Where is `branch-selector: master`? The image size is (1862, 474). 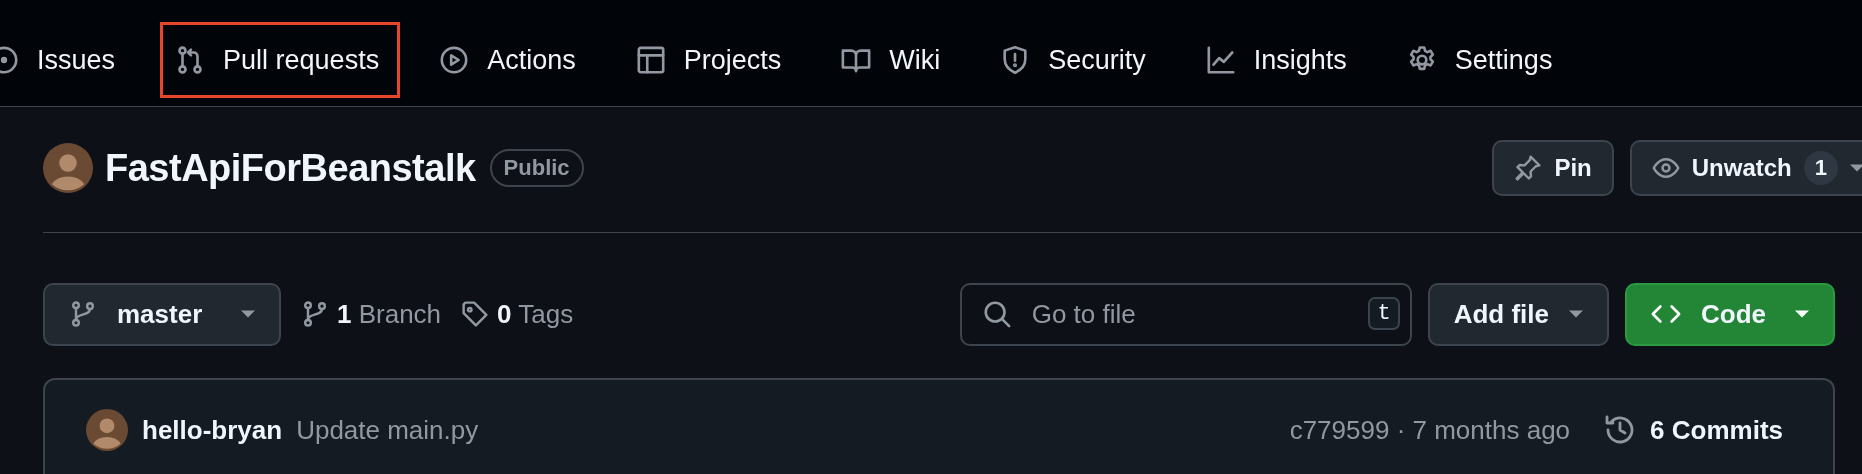
branch-selector: master is located at coordinates (162, 314).